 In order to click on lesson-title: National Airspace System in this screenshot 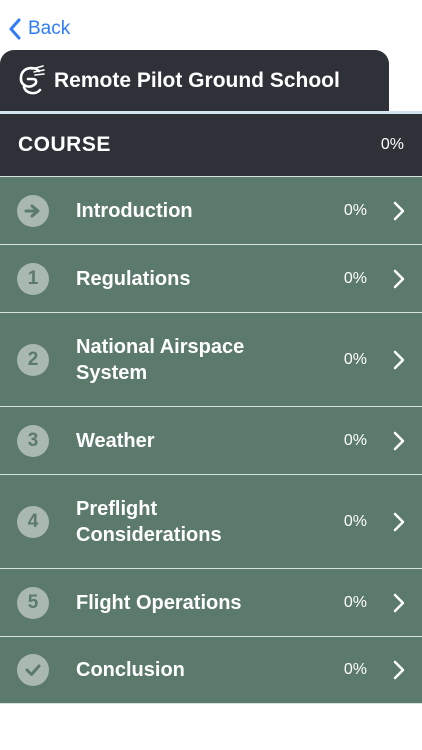, I will do `click(160, 359)`.